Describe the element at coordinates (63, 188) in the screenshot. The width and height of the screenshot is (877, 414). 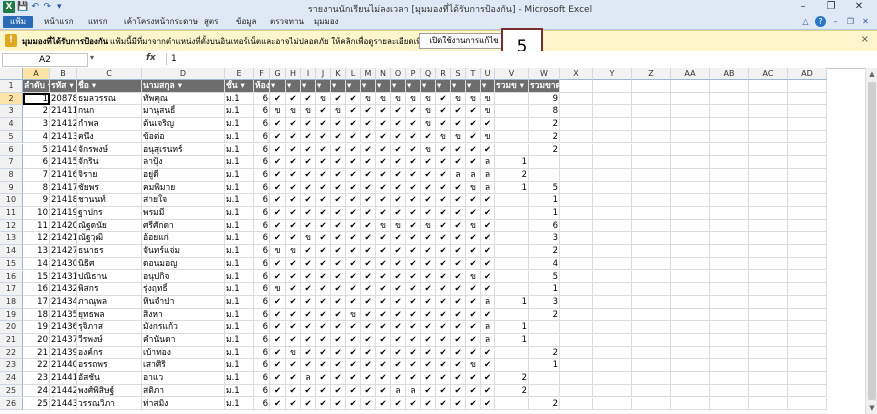
I see `table-cell: 21417` at that location.